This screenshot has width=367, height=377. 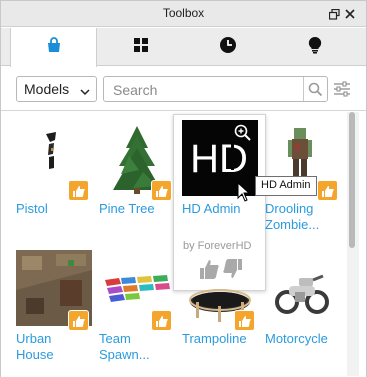 I want to click on scrollbar, so click(x=353, y=244).